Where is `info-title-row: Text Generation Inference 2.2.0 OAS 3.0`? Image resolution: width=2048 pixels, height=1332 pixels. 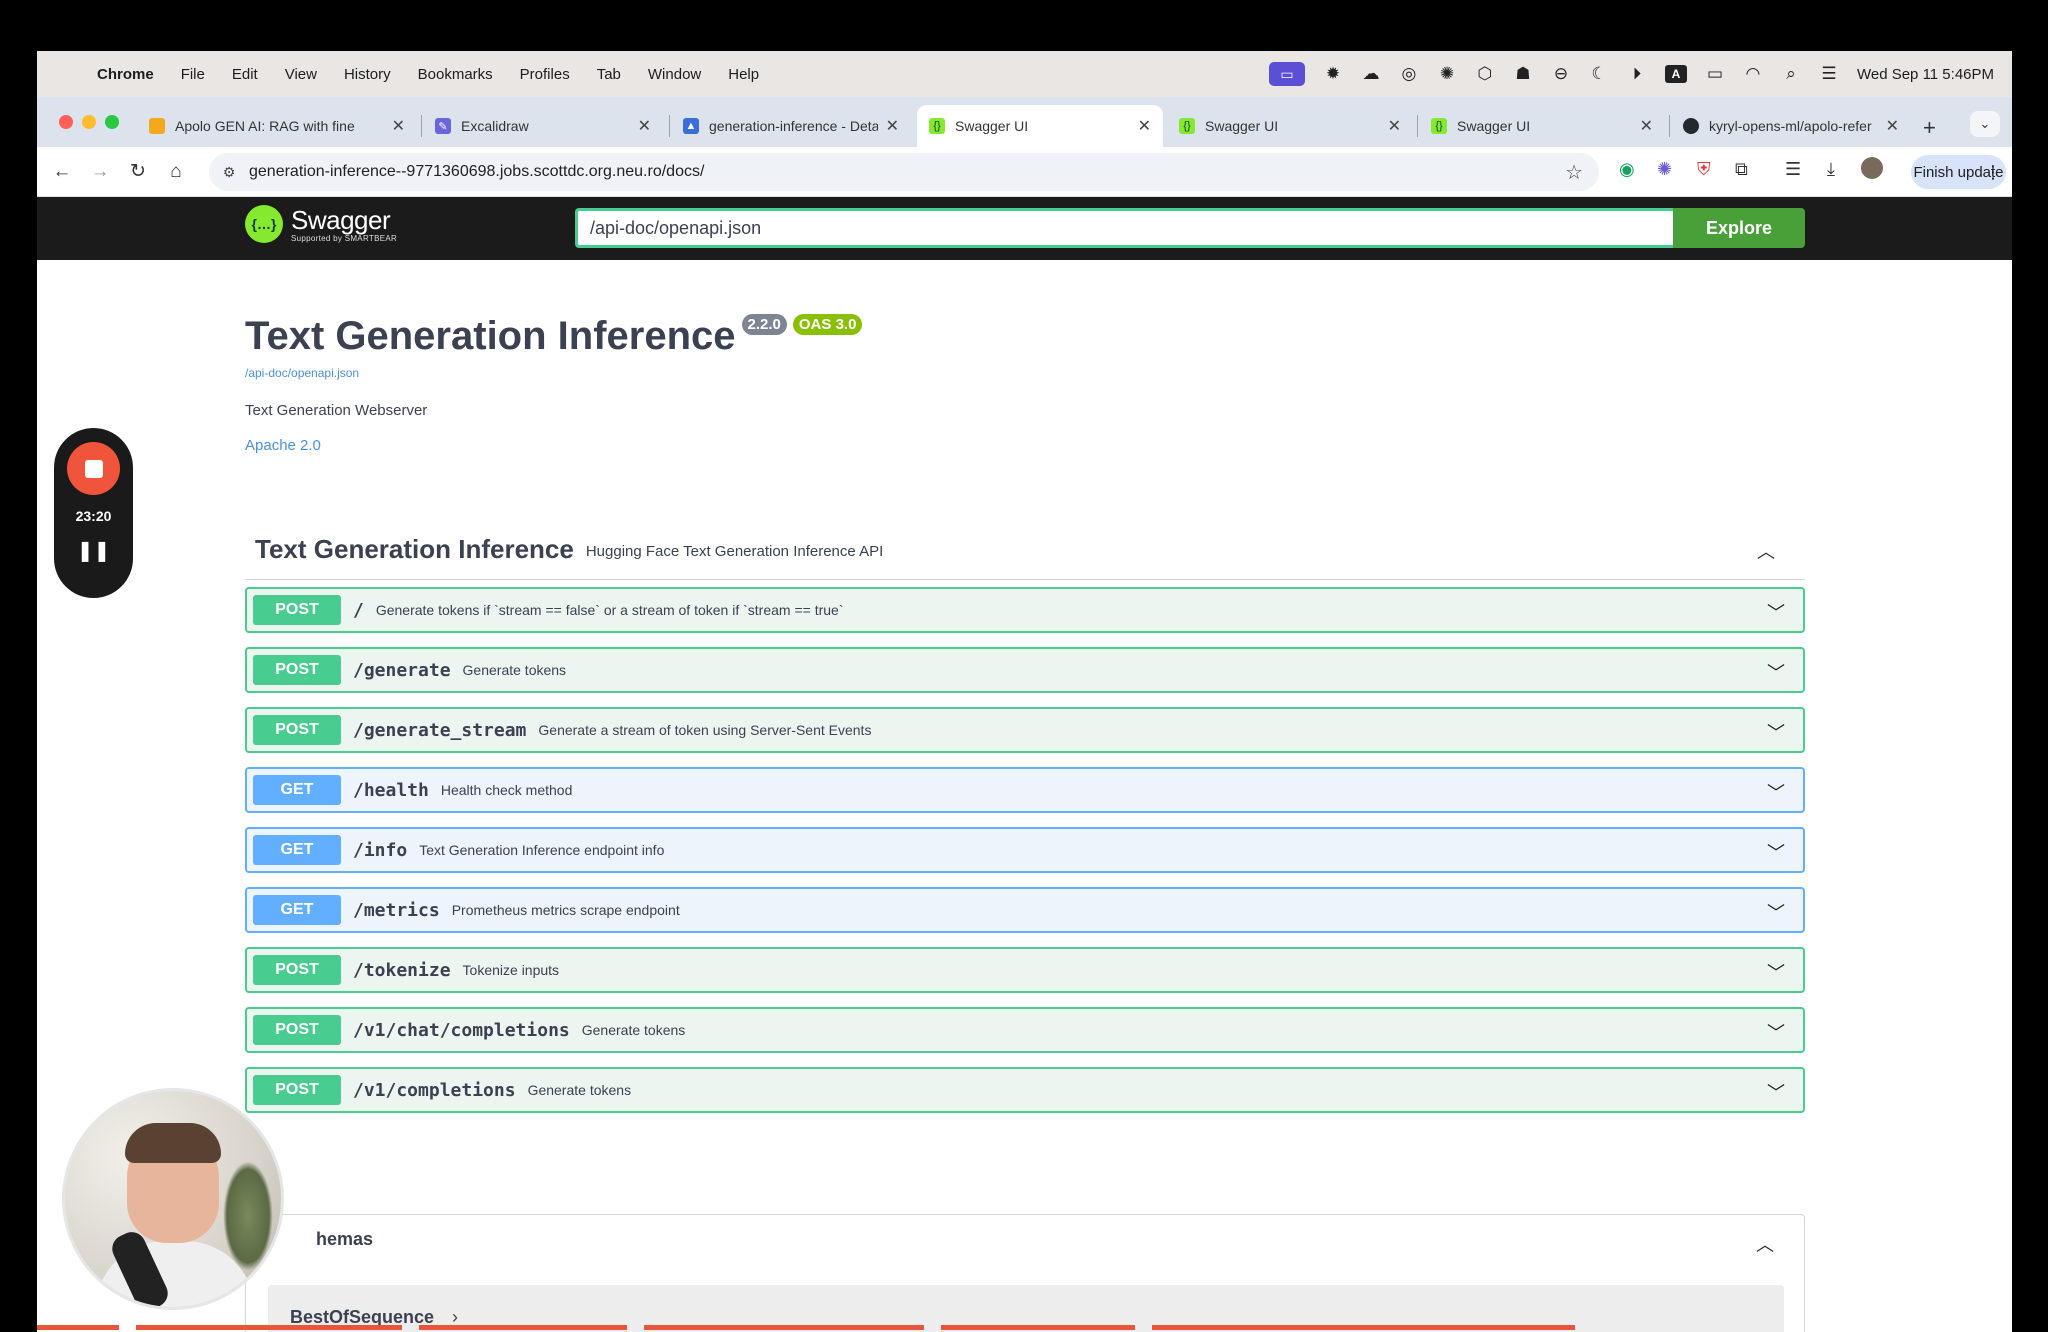 info-title-row: Text Generation Inference 2.2.0 OAS 3.0 is located at coordinates (554, 336).